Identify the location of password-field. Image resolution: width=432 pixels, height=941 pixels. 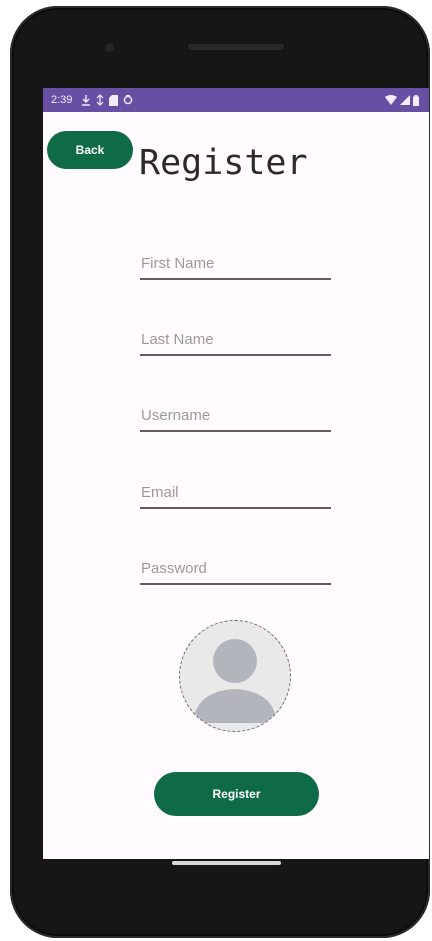
(236, 568).